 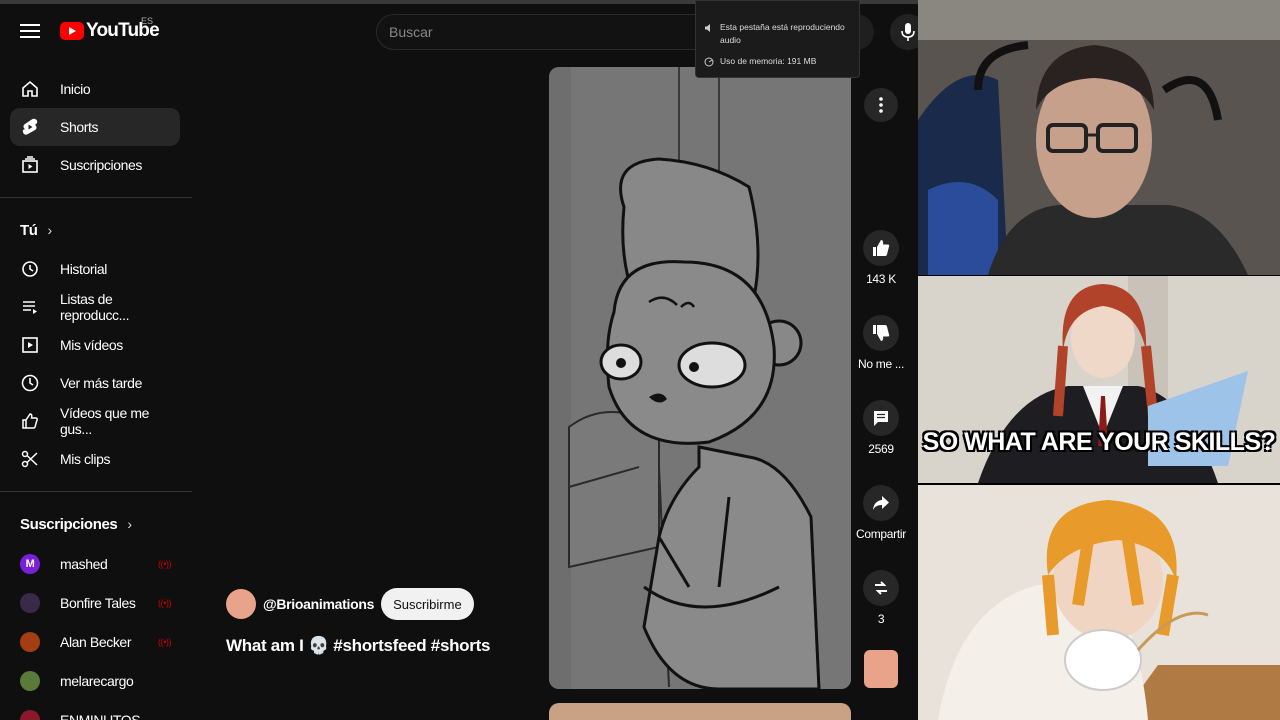 I want to click on next-short-preview, so click(x=700, y=711).